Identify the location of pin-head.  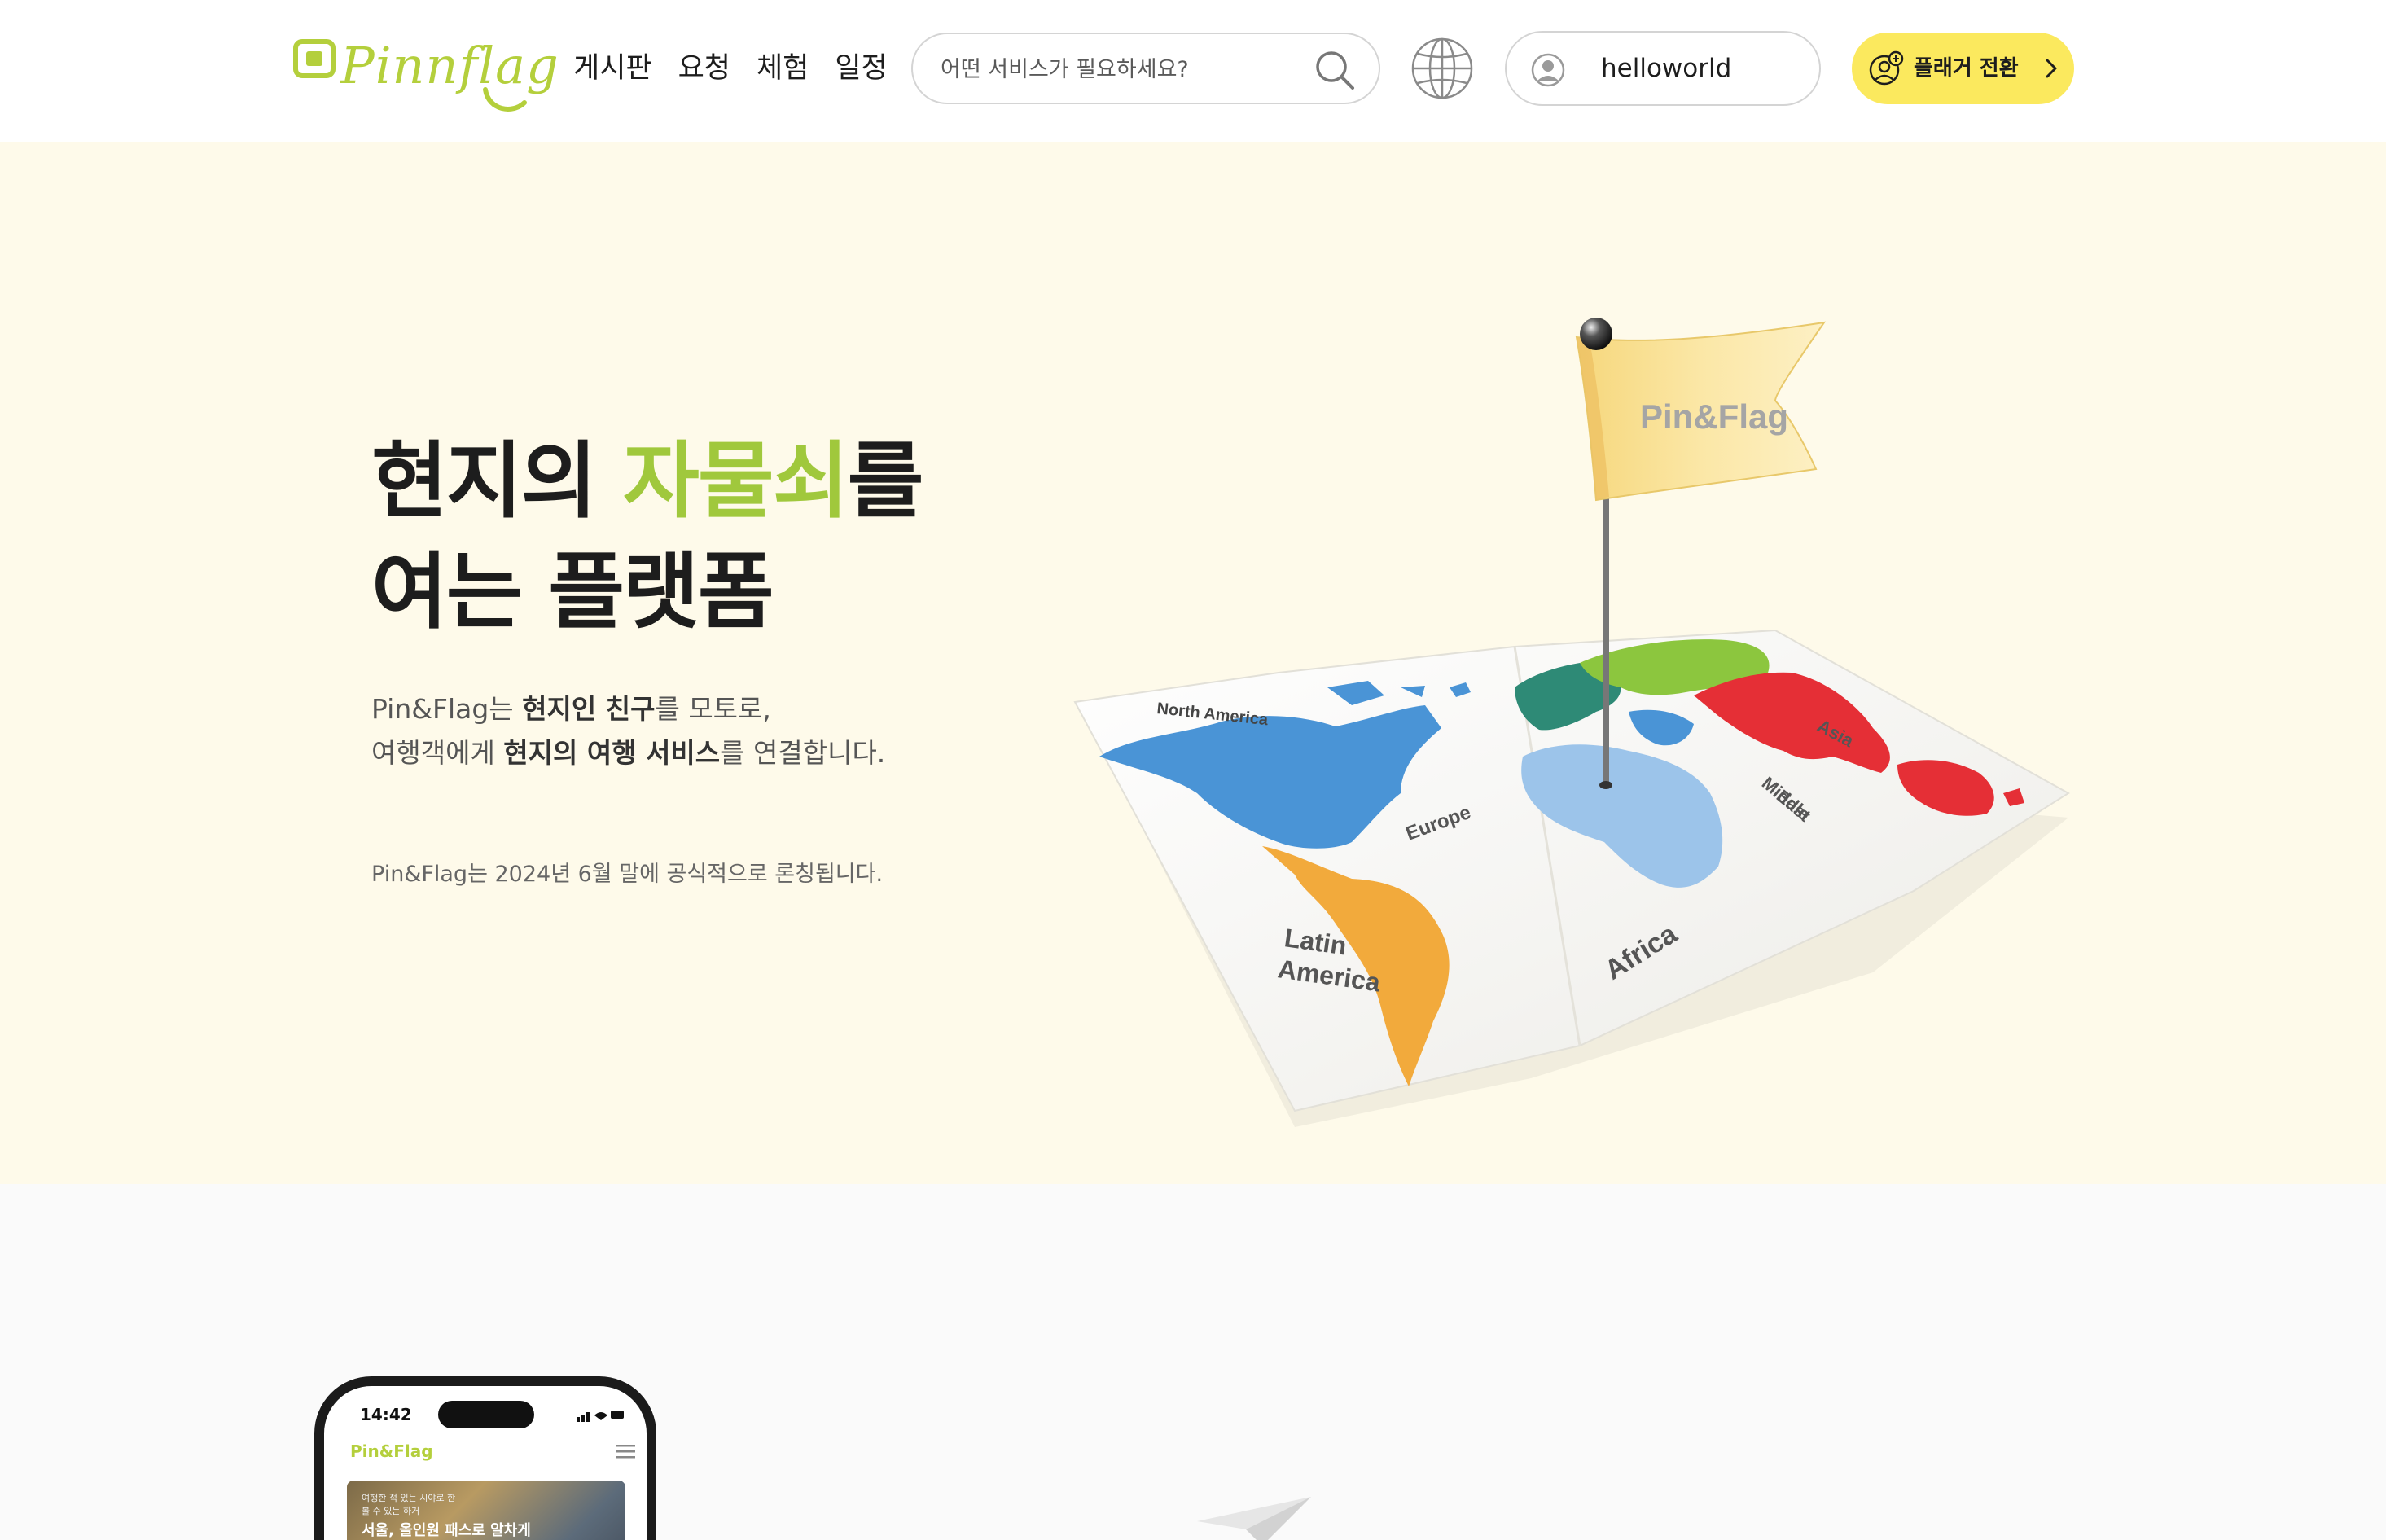
(1596, 334).